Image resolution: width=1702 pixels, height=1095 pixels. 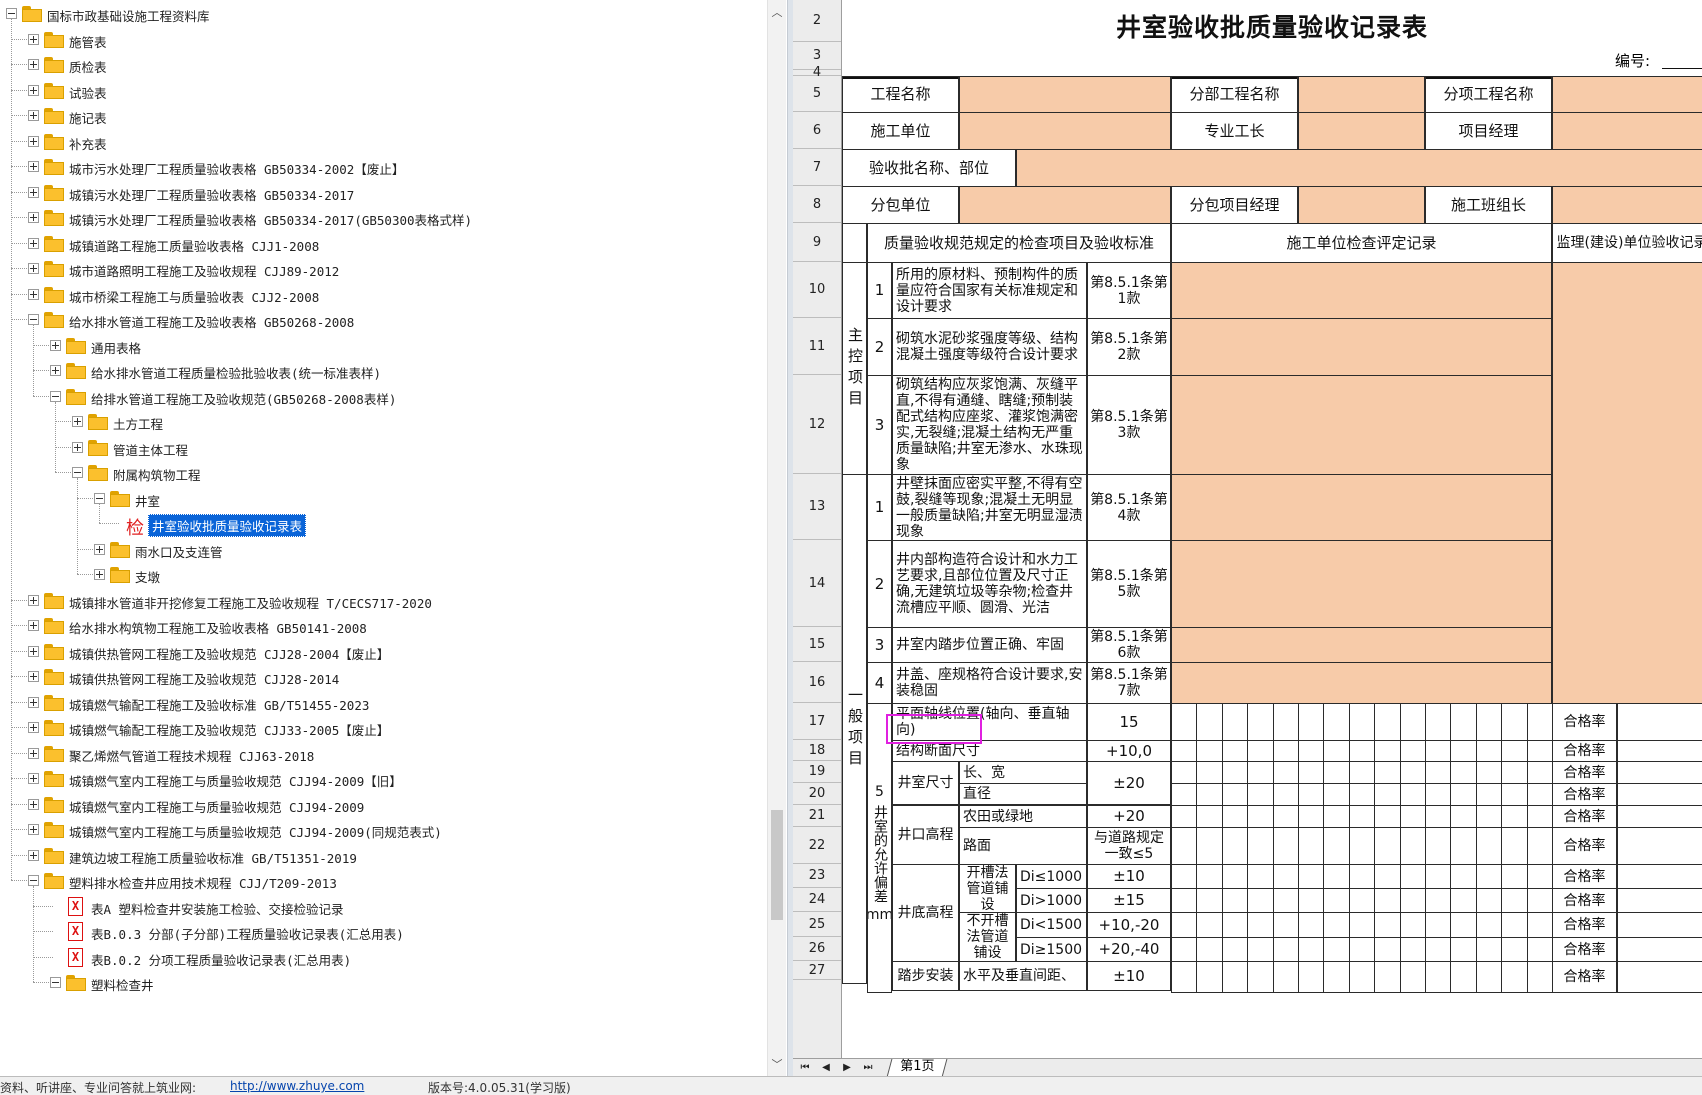 I want to click on row-number: 10, so click(x=817, y=290).